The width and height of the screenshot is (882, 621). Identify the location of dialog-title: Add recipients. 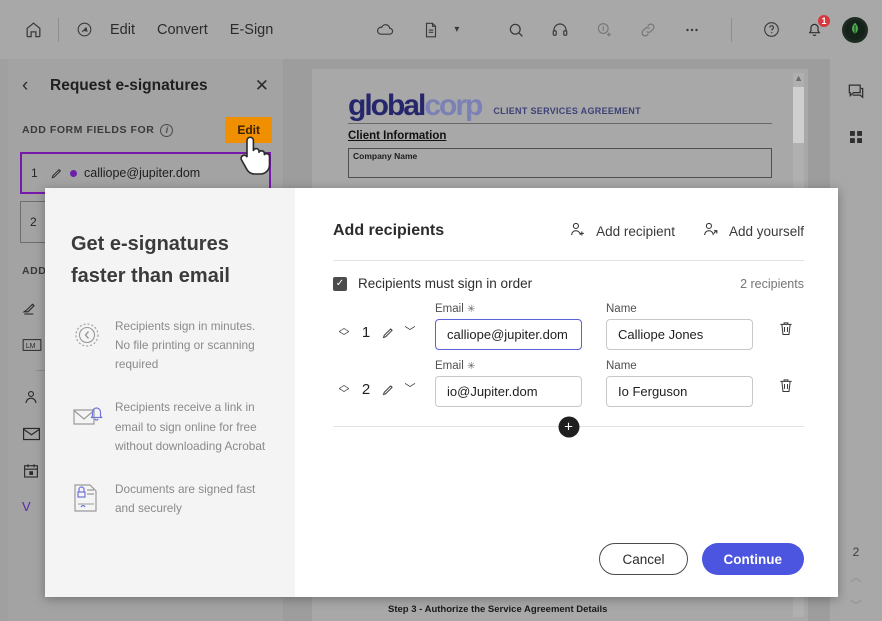
(389, 230).